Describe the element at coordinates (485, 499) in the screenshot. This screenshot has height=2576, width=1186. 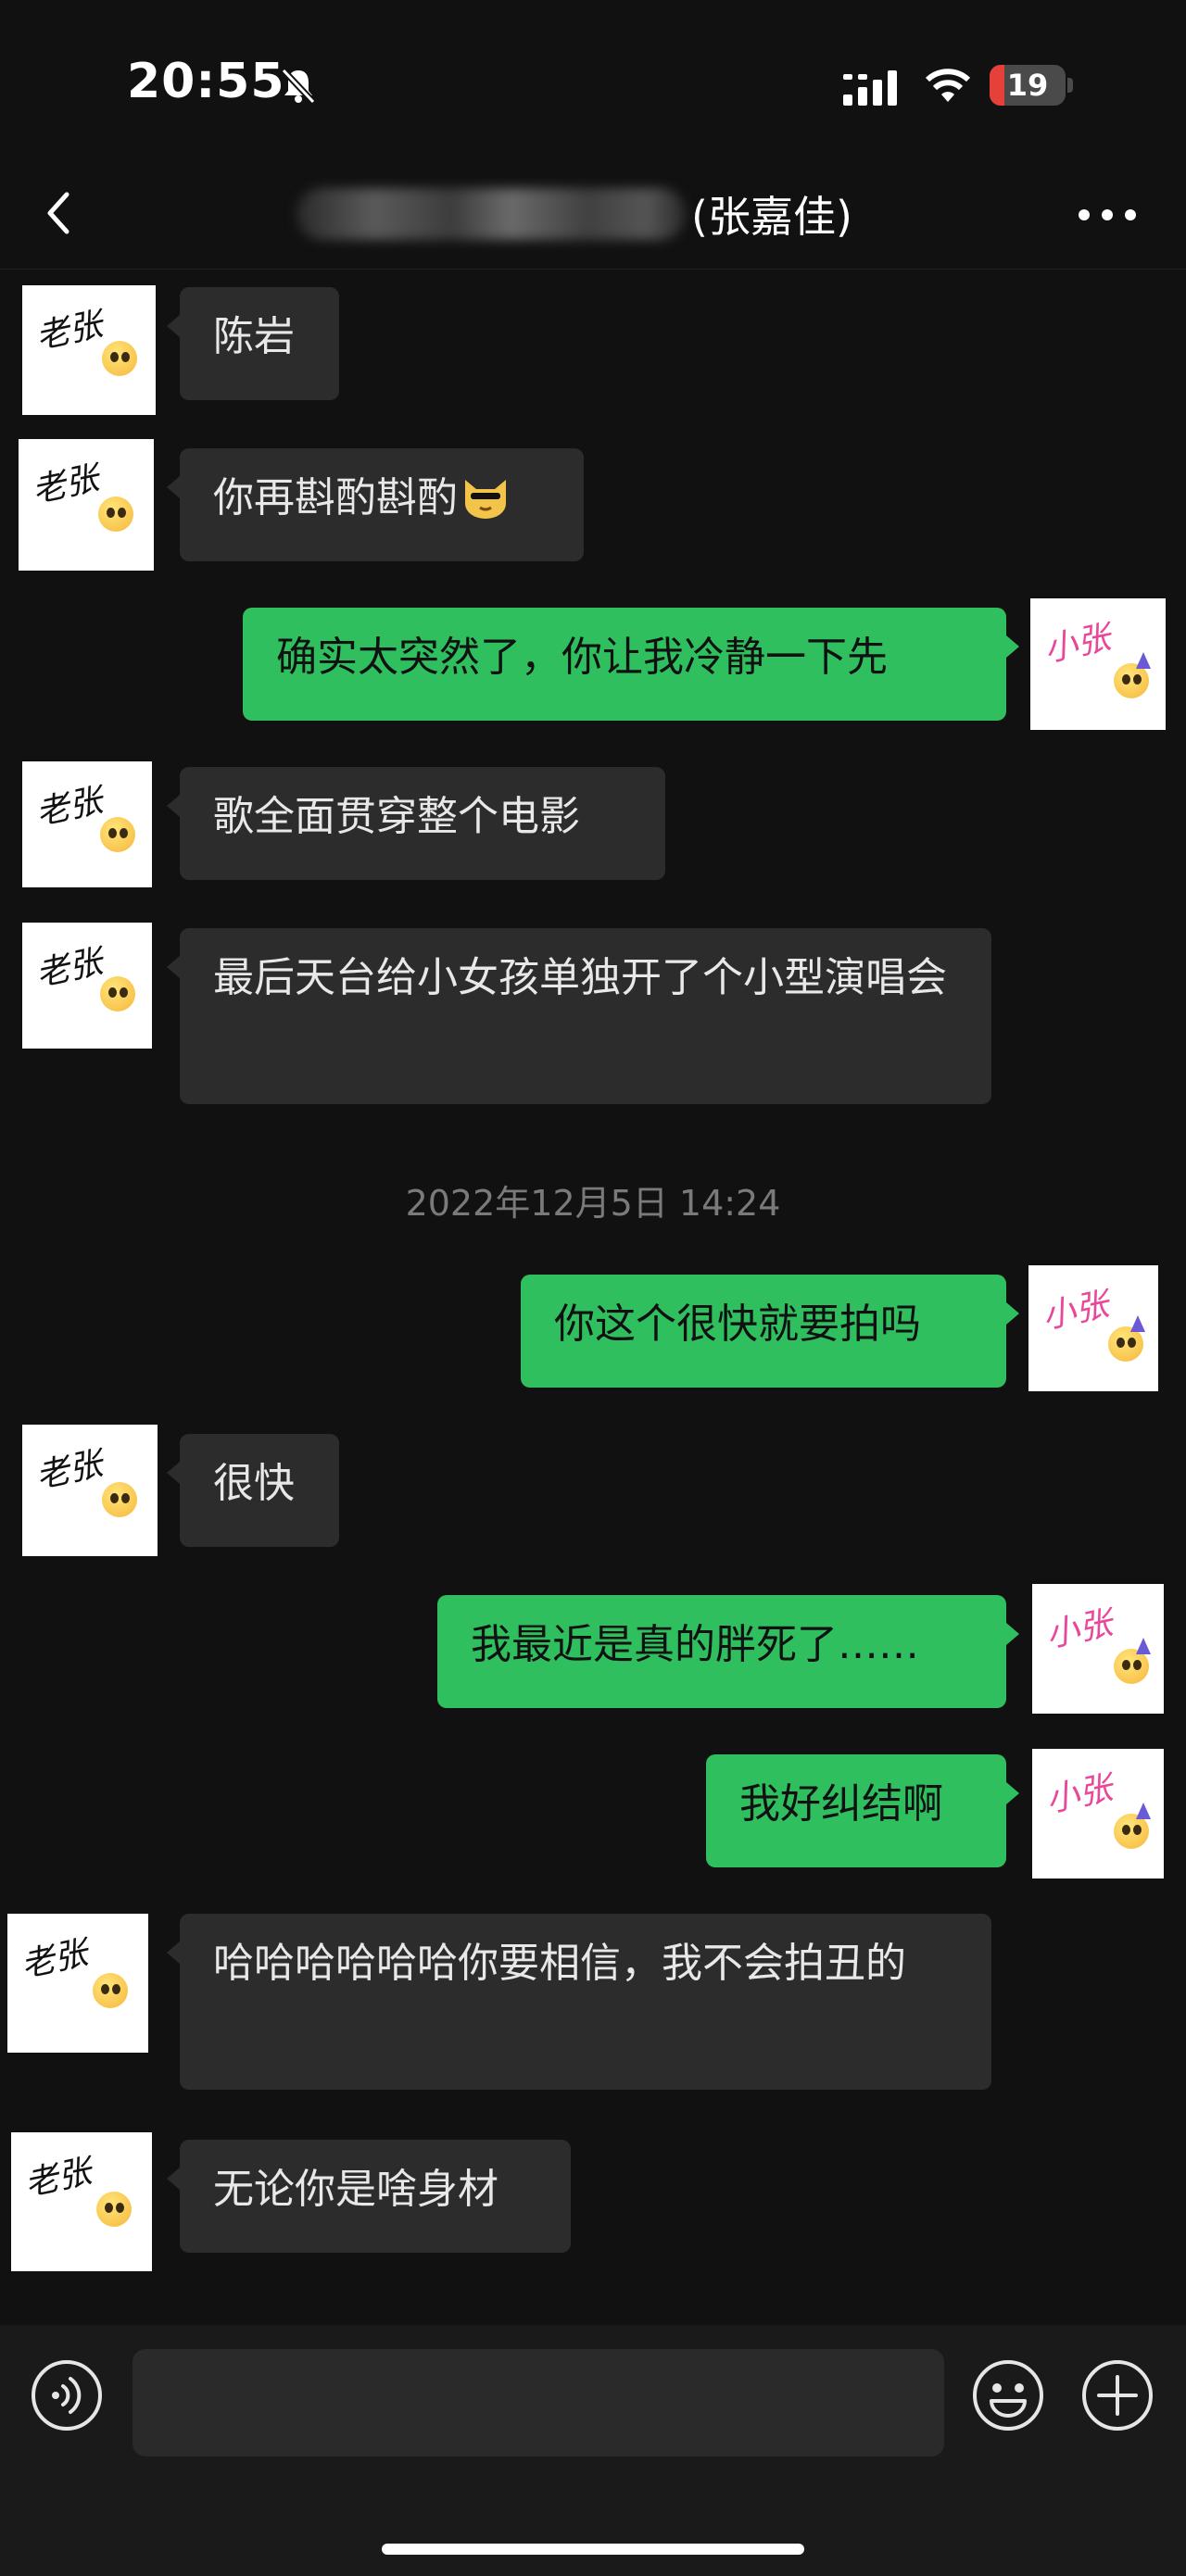
I see `cat-face-emoji-icon` at that location.